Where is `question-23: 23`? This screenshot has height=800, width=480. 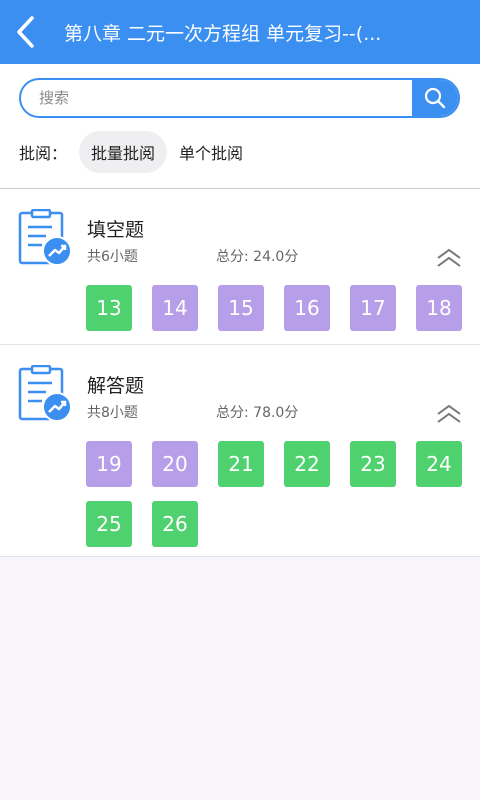
question-23: 23 is located at coordinates (373, 464).